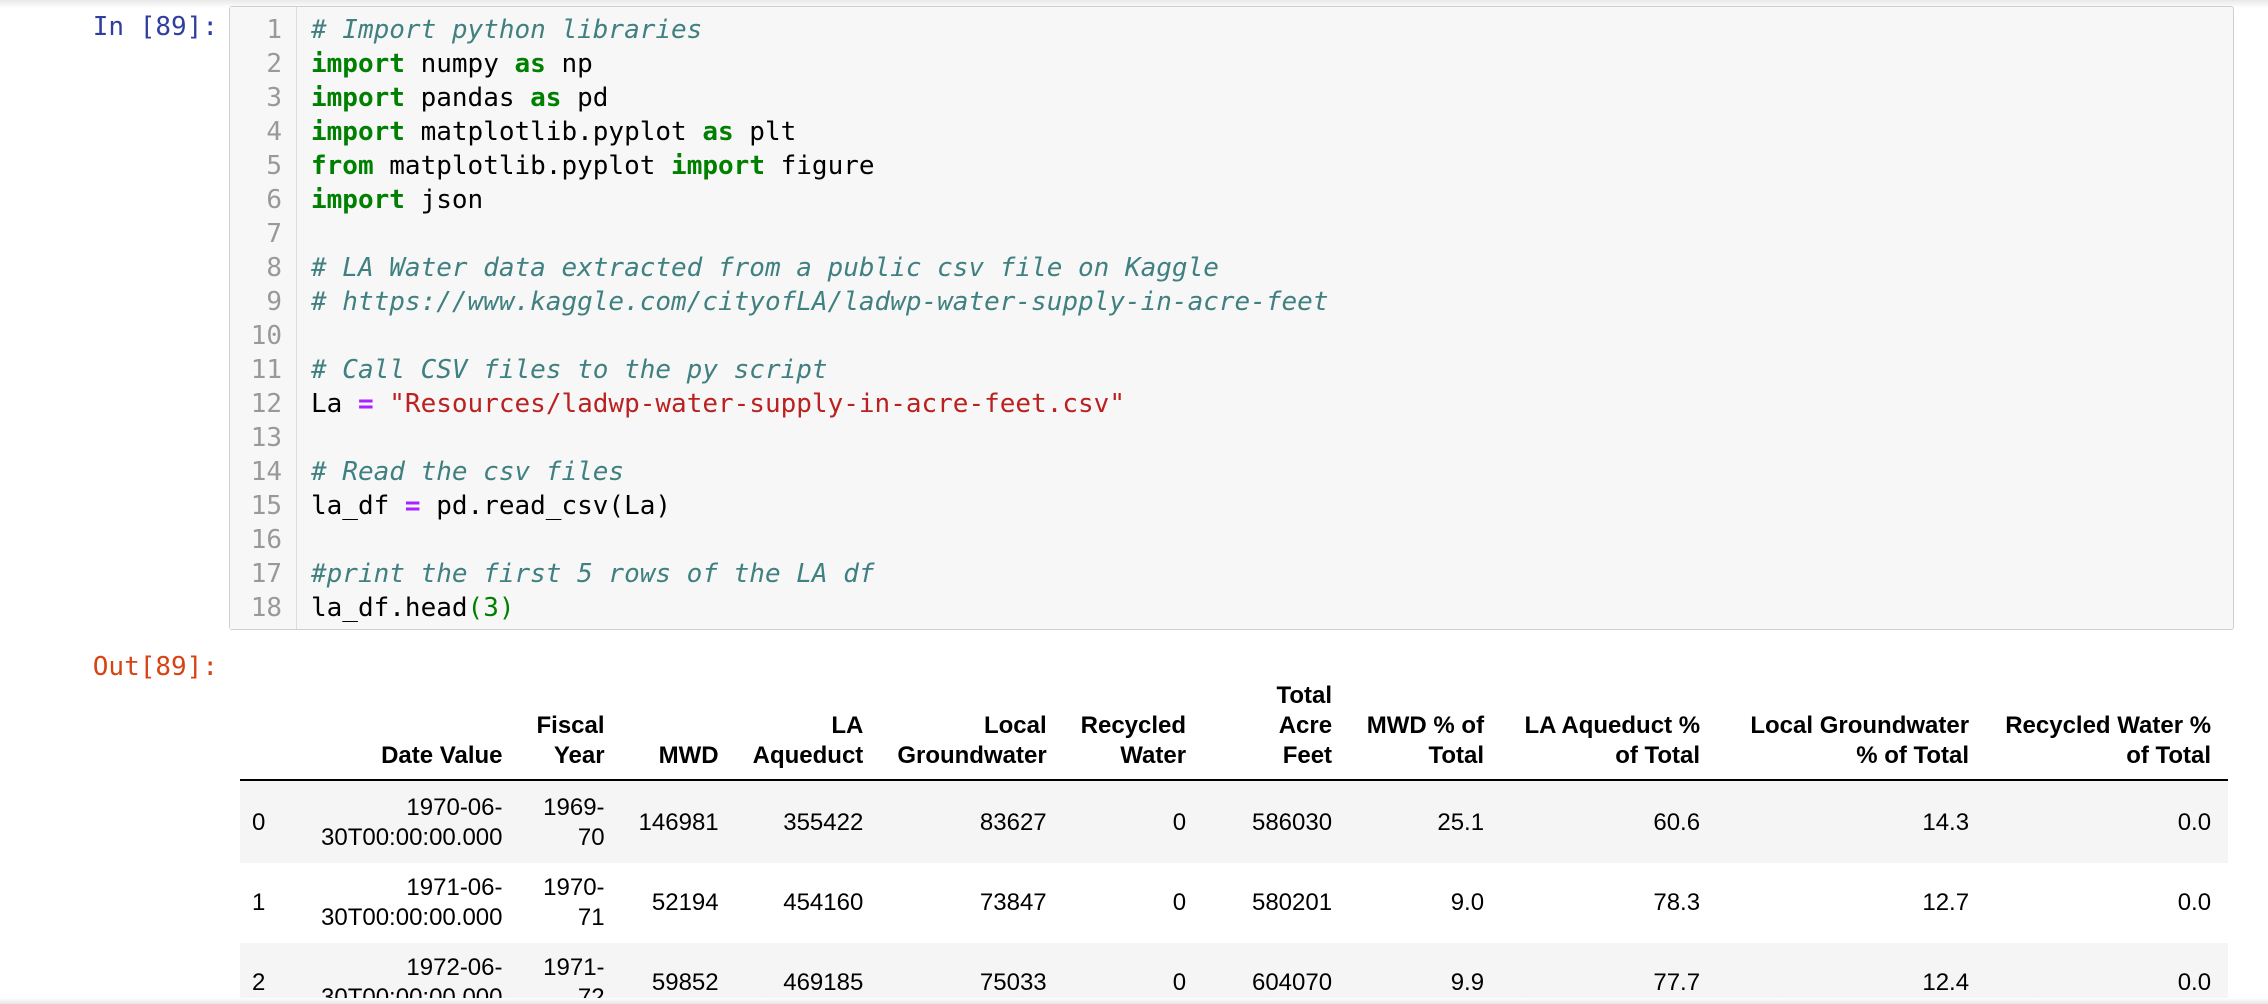 The image size is (2268, 1004). What do you see at coordinates (678, 822) in the screenshot?
I see `table-cell: 146981` at bounding box center [678, 822].